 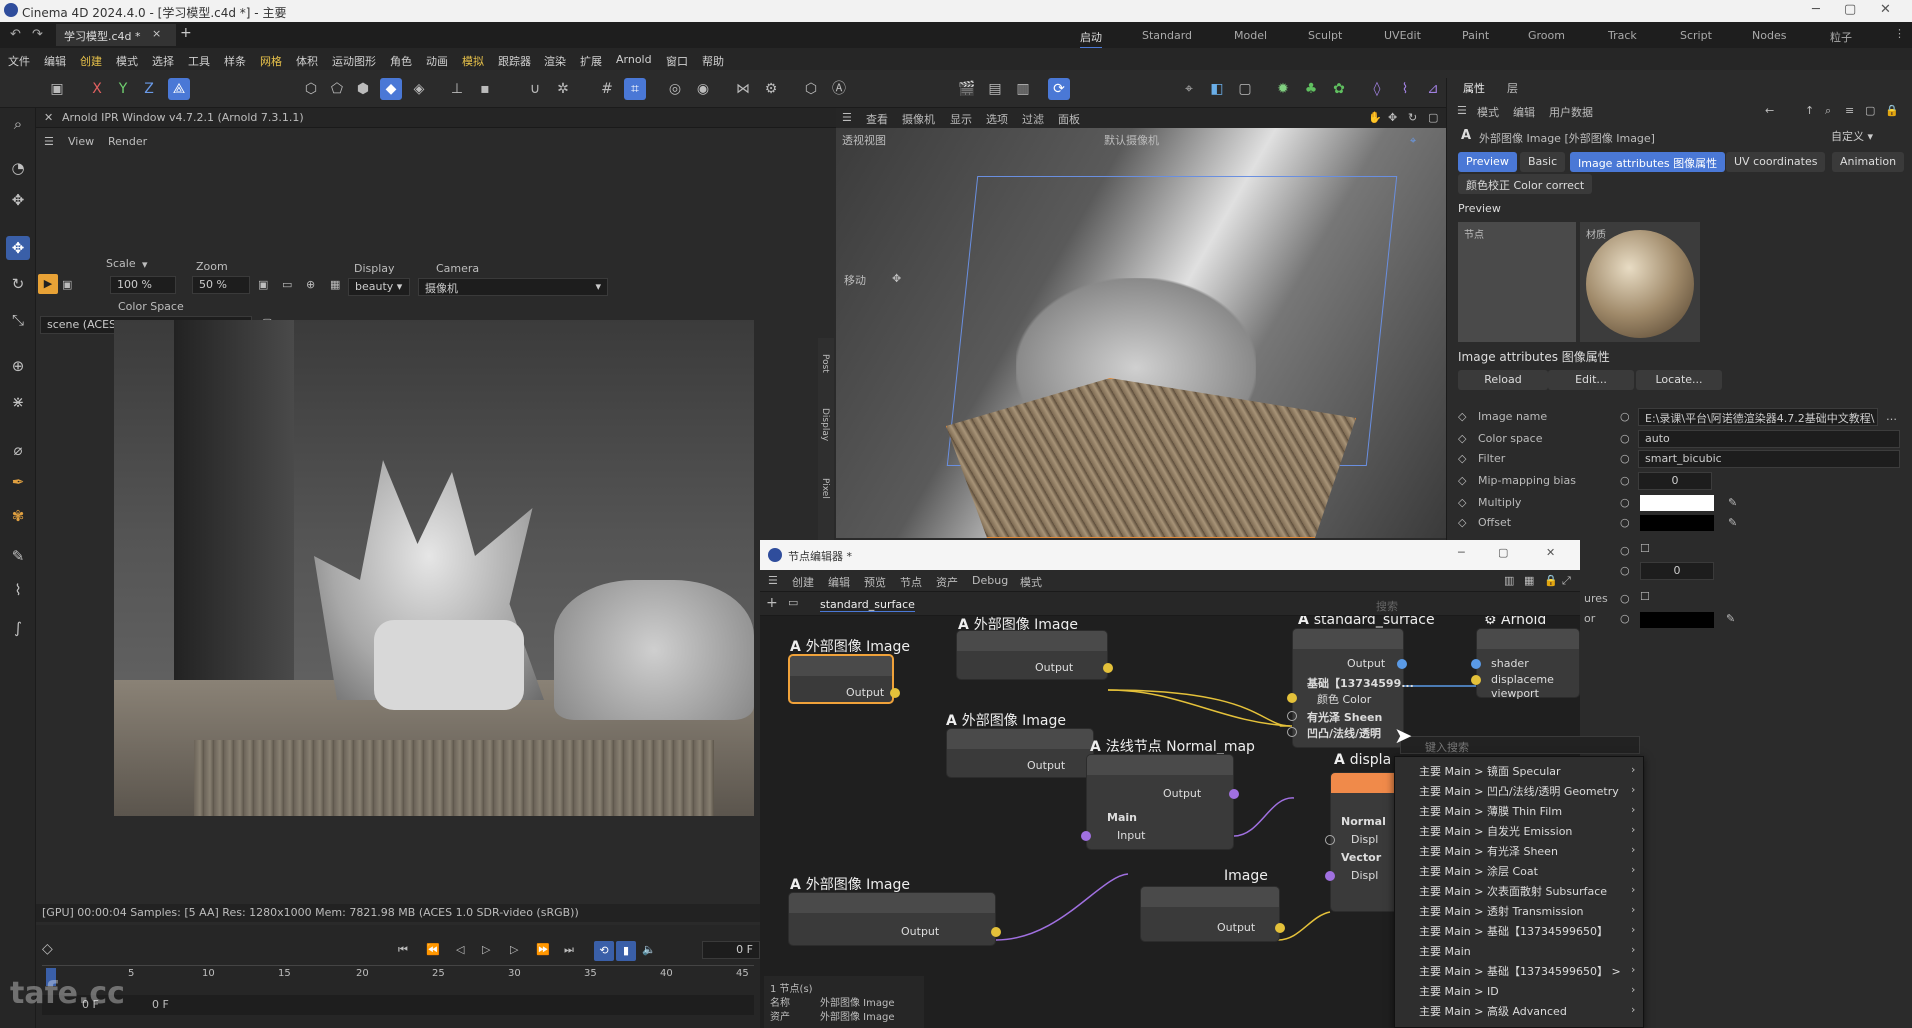 I want to click on ctx-item-id: 主要 Main > ID, so click(x=1459, y=991).